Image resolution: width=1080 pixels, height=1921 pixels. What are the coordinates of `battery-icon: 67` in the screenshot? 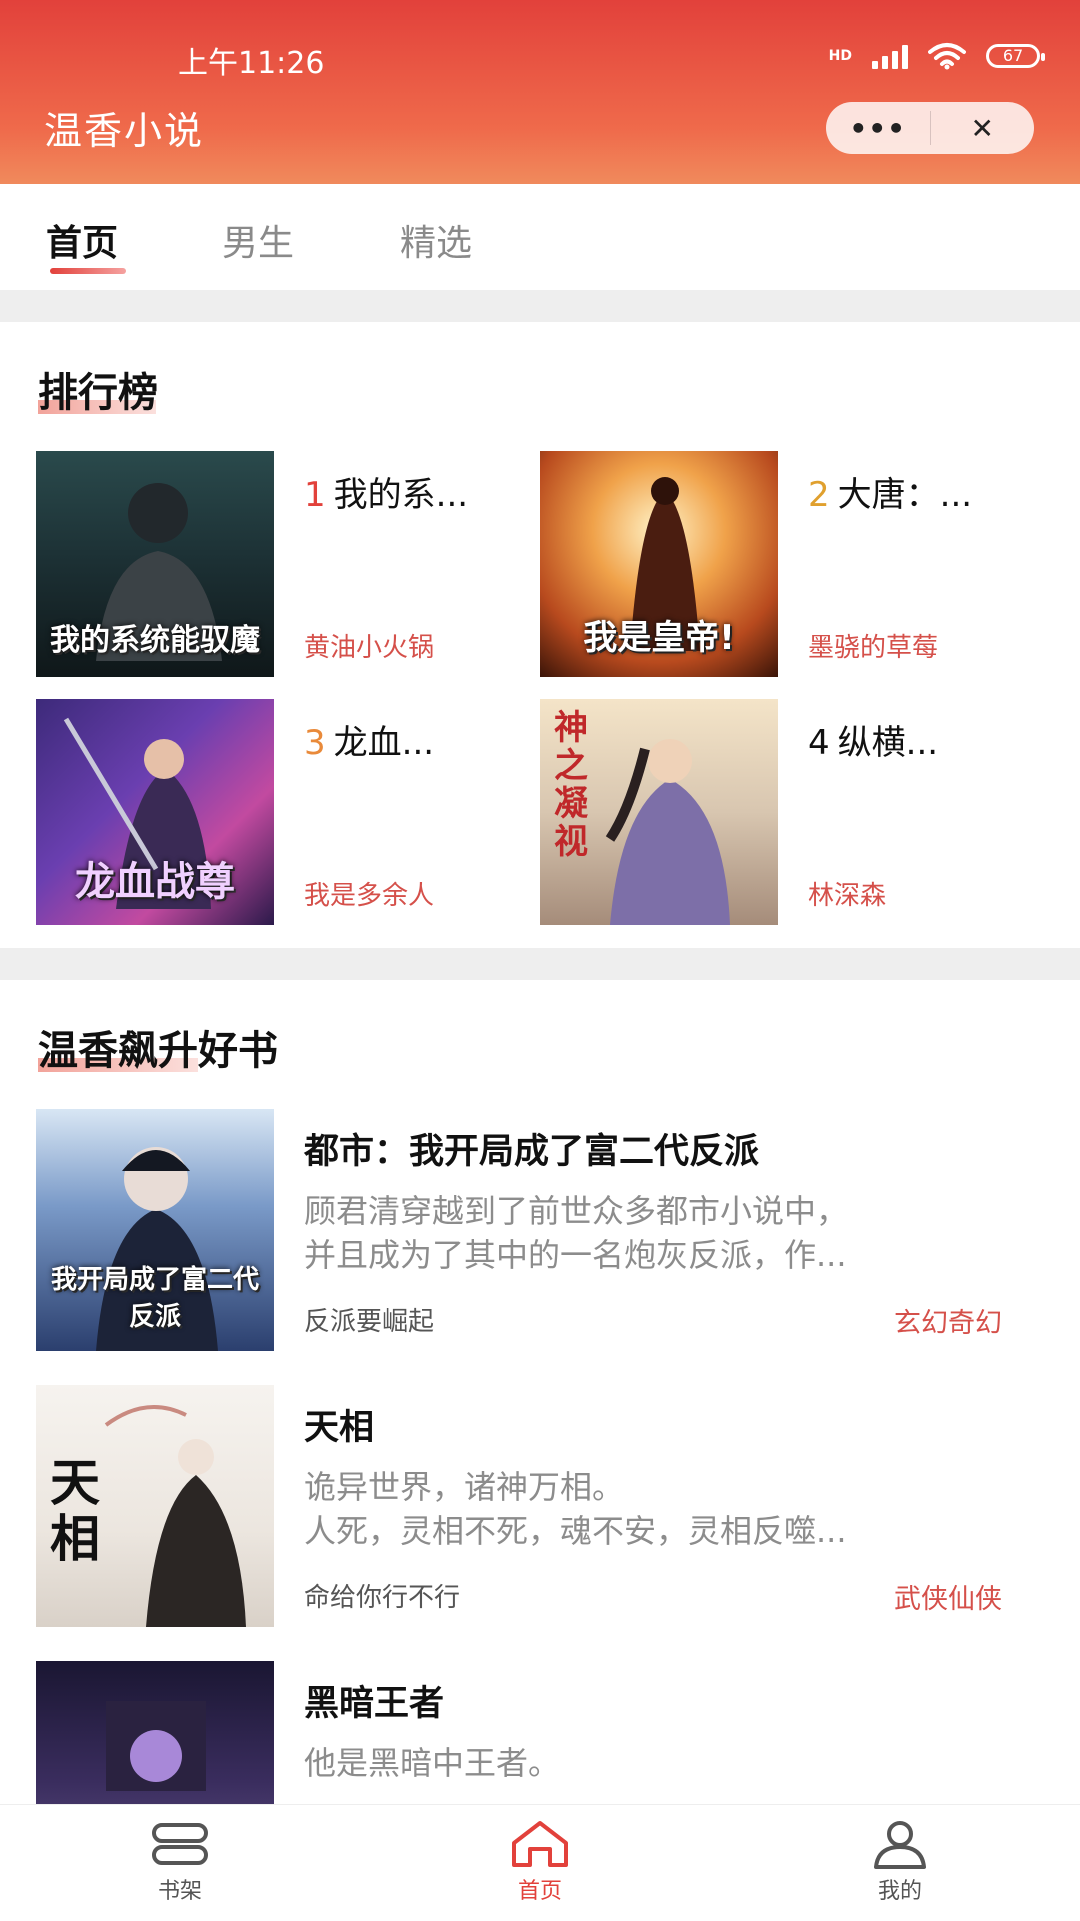 It's located at (1015, 56).